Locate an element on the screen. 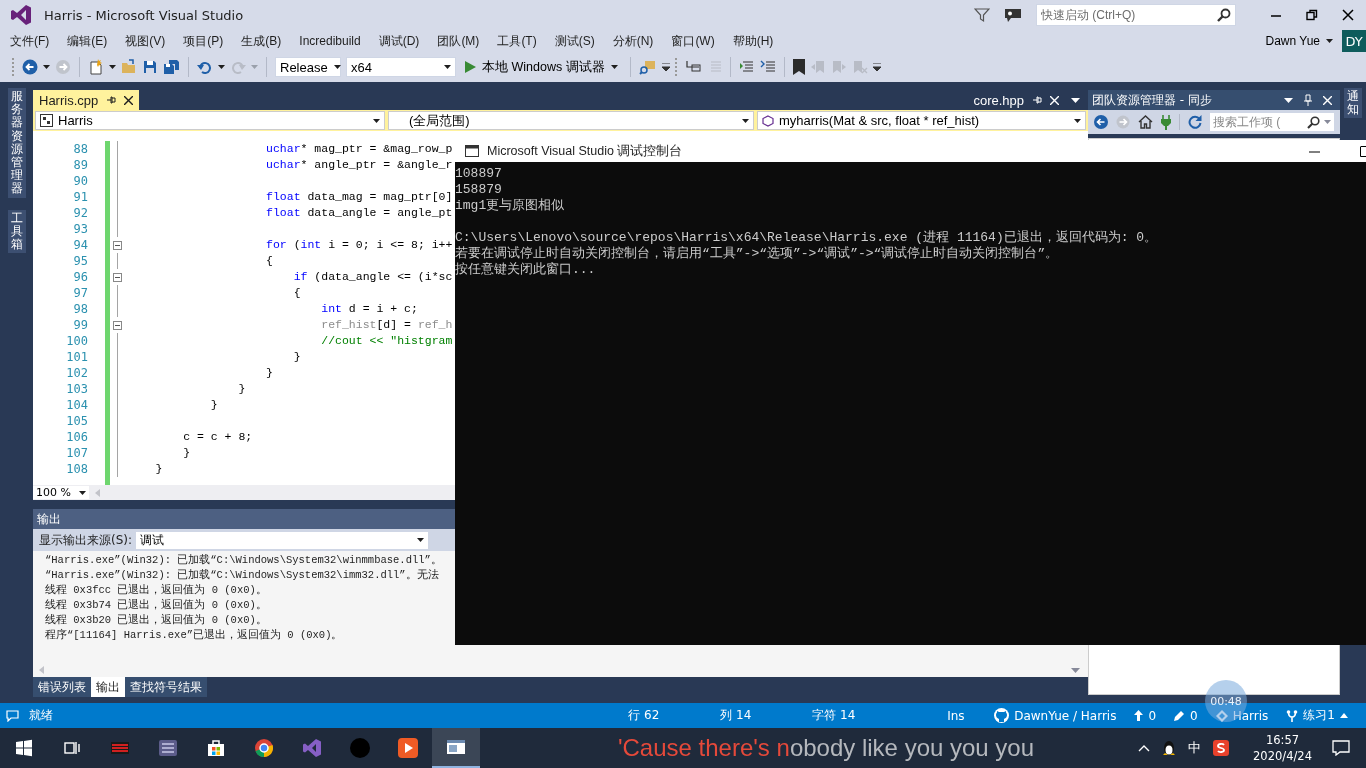 This screenshot has height=768, width=1366. pending-changes-button: 0 is located at coordinates (1186, 715).